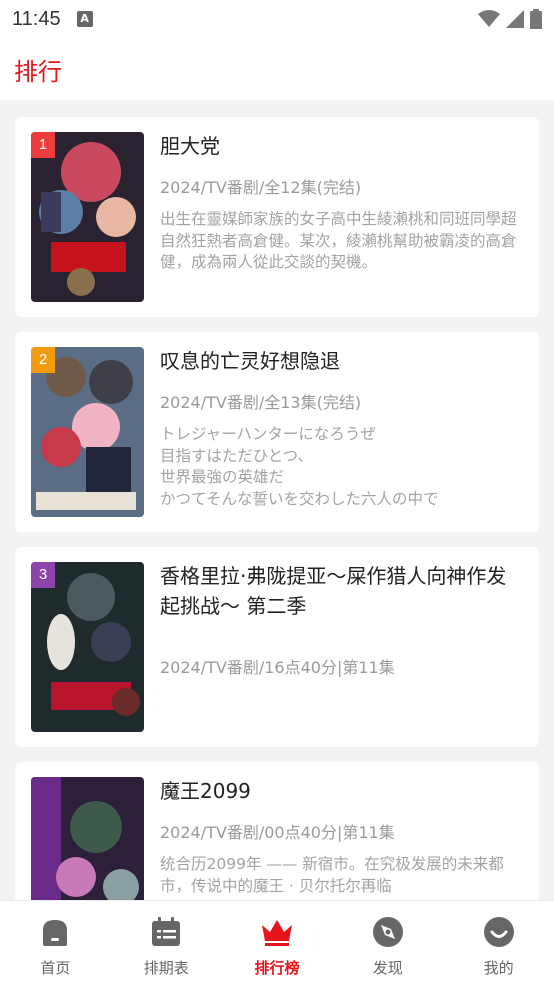 The width and height of the screenshot is (554, 984). I want to click on anime-title: 香格里拉·弗陇提亚～屎作猎人向神作发起挑战～ 第二季, so click(342, 591).